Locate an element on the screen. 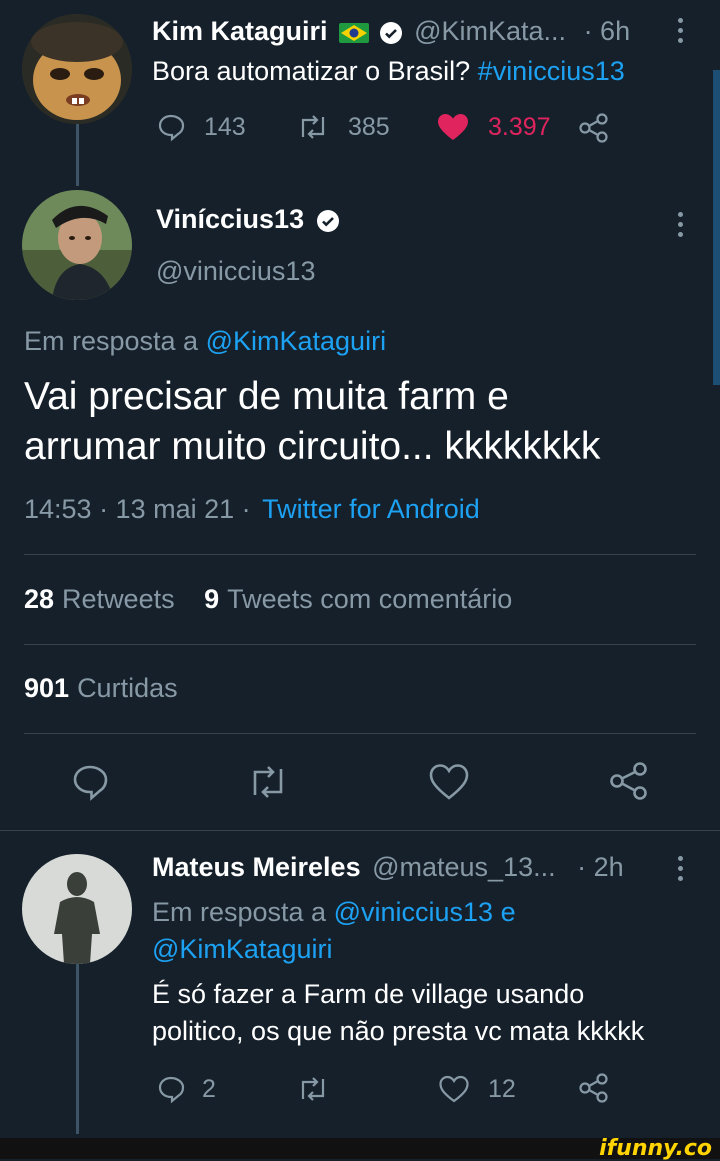 The width and height of the screenshot is (720, 1161). reply-button is located at coordinates (90, 782).